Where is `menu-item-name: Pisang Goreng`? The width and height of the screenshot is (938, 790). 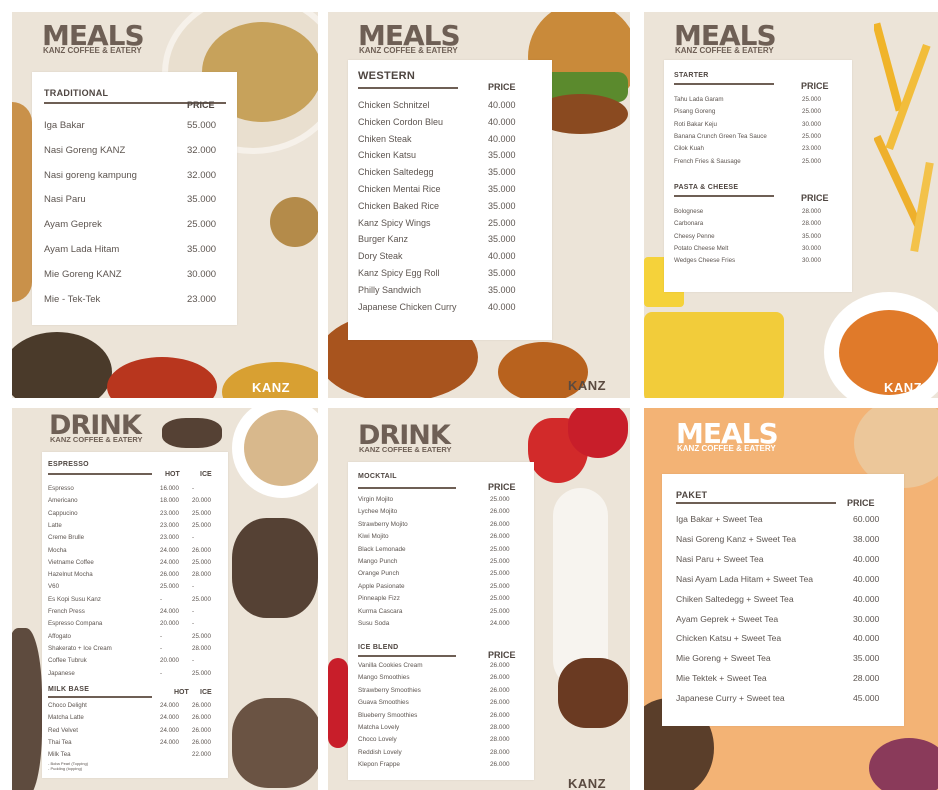 menu-item-name: Pisang Goreng is located at coordinates (695, 112).